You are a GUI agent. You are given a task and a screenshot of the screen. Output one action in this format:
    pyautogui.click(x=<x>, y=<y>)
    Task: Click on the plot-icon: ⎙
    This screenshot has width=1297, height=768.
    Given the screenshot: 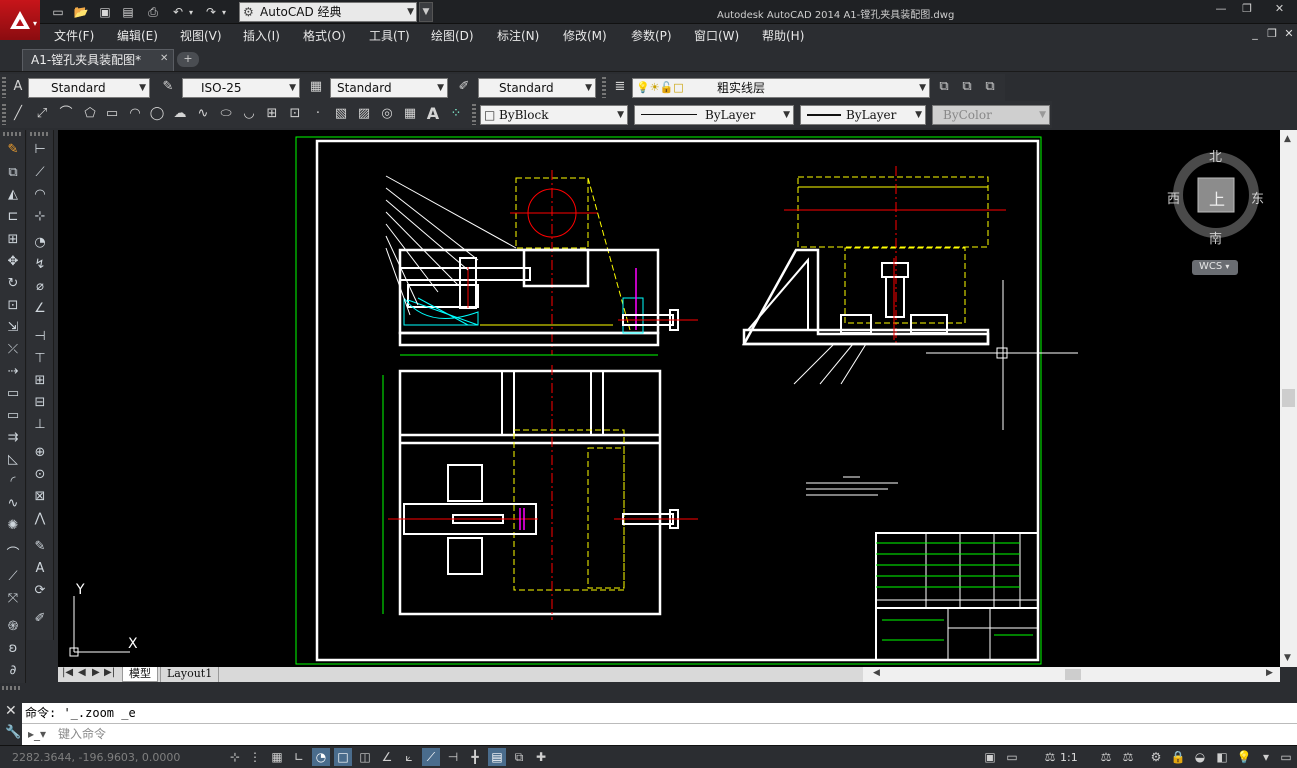 What is the action you would take?
    pyautogui.click(x=153, y=12)
    